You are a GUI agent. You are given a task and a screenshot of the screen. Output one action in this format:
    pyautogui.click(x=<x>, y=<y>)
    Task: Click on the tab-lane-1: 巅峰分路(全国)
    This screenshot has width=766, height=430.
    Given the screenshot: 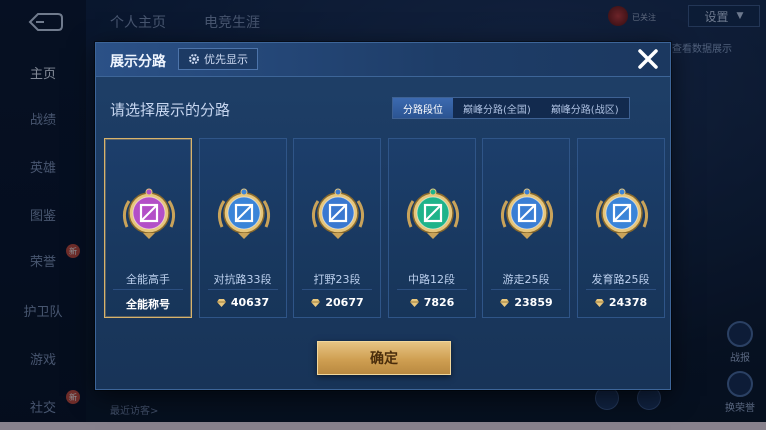 What is the action you would take?
    pyautogui.click(x=497, y=108)
    